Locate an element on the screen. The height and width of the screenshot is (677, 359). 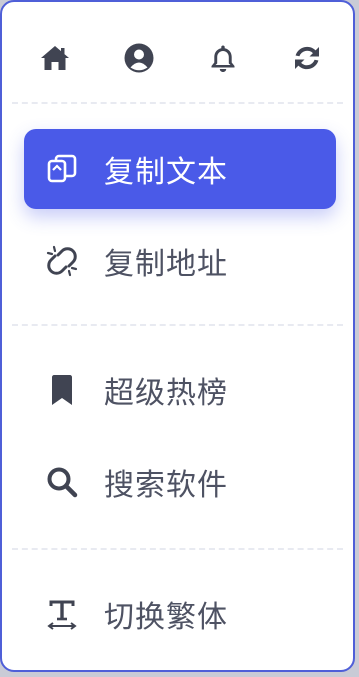
copy-url-item: 复制地址 is located at coordinates (180, 261).